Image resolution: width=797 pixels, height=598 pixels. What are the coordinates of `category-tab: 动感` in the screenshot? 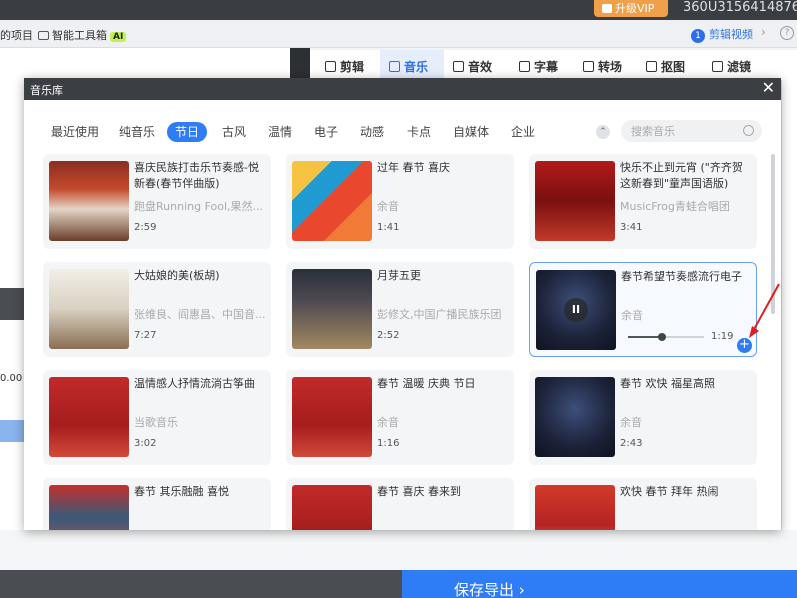 It's located at (372, 132).